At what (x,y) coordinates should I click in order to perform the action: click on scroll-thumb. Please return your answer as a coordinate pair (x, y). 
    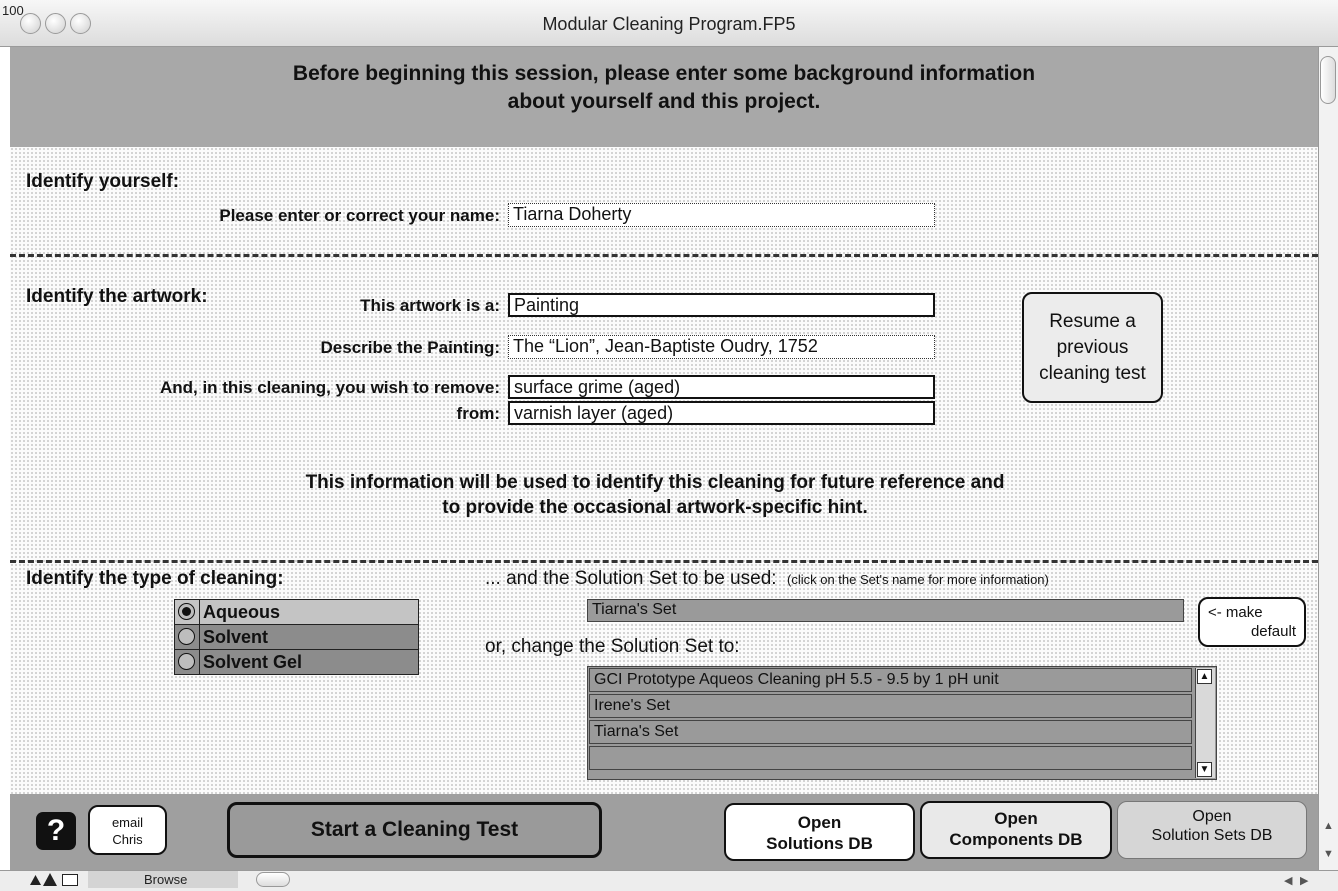
    Looking at the image, I should click on (1328, 80).